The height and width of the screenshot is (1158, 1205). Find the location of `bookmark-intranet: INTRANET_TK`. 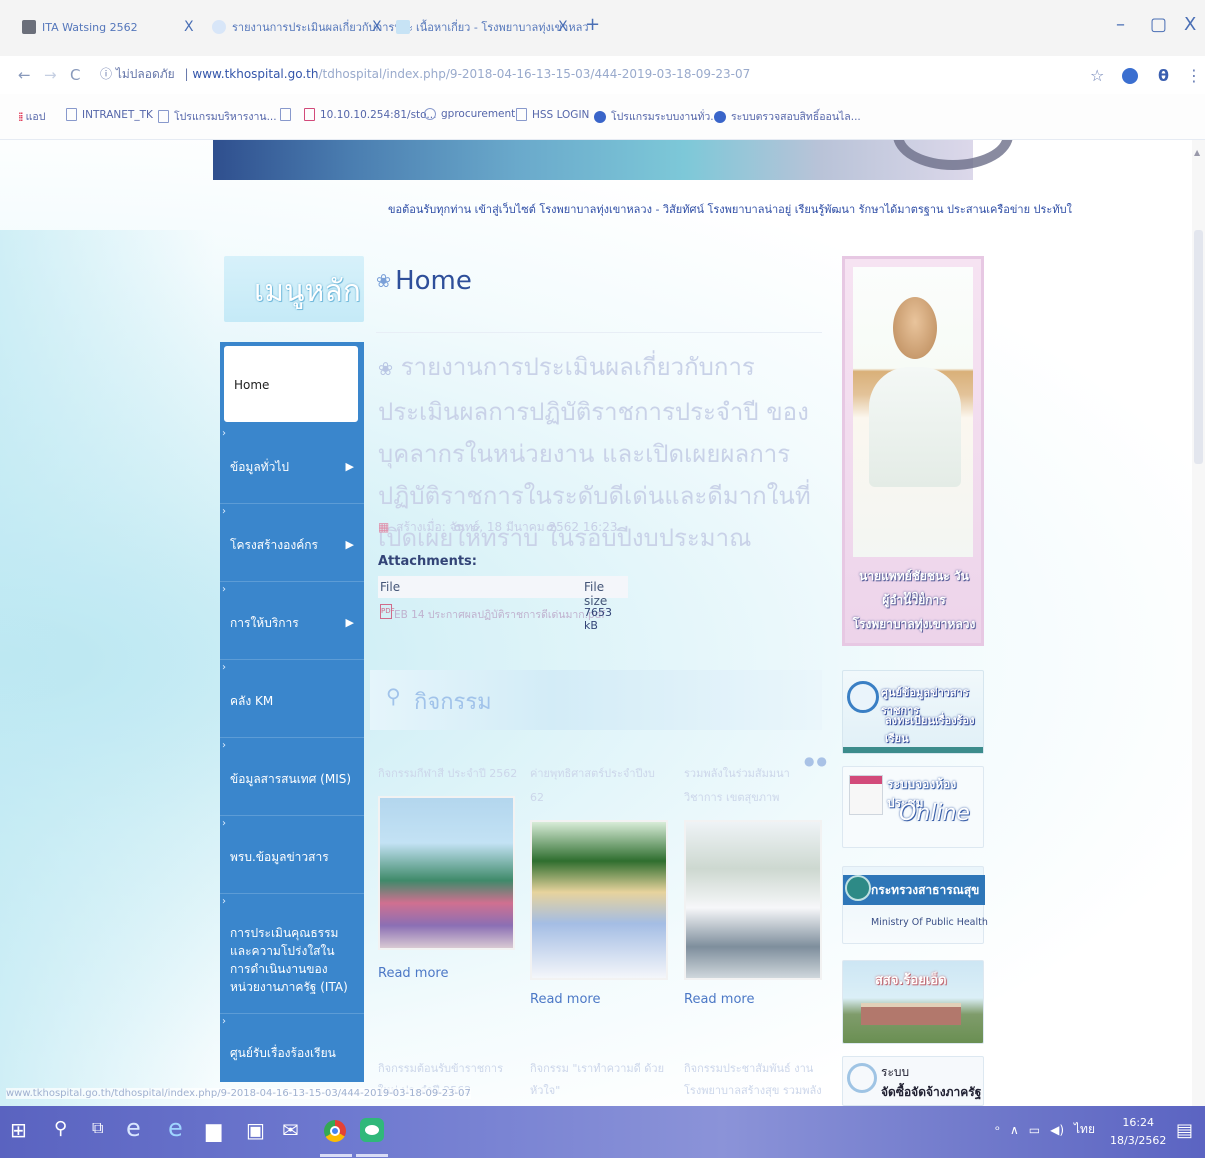

bookmark-intranet: INTRANET_TK is located at coordinates (109, 114).